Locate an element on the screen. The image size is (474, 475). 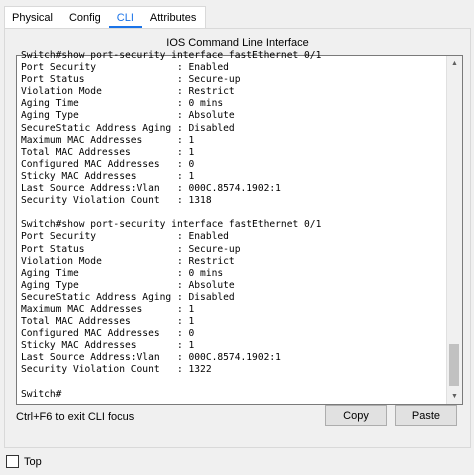
copy-button: Copy is located at coordinates (356, 415).